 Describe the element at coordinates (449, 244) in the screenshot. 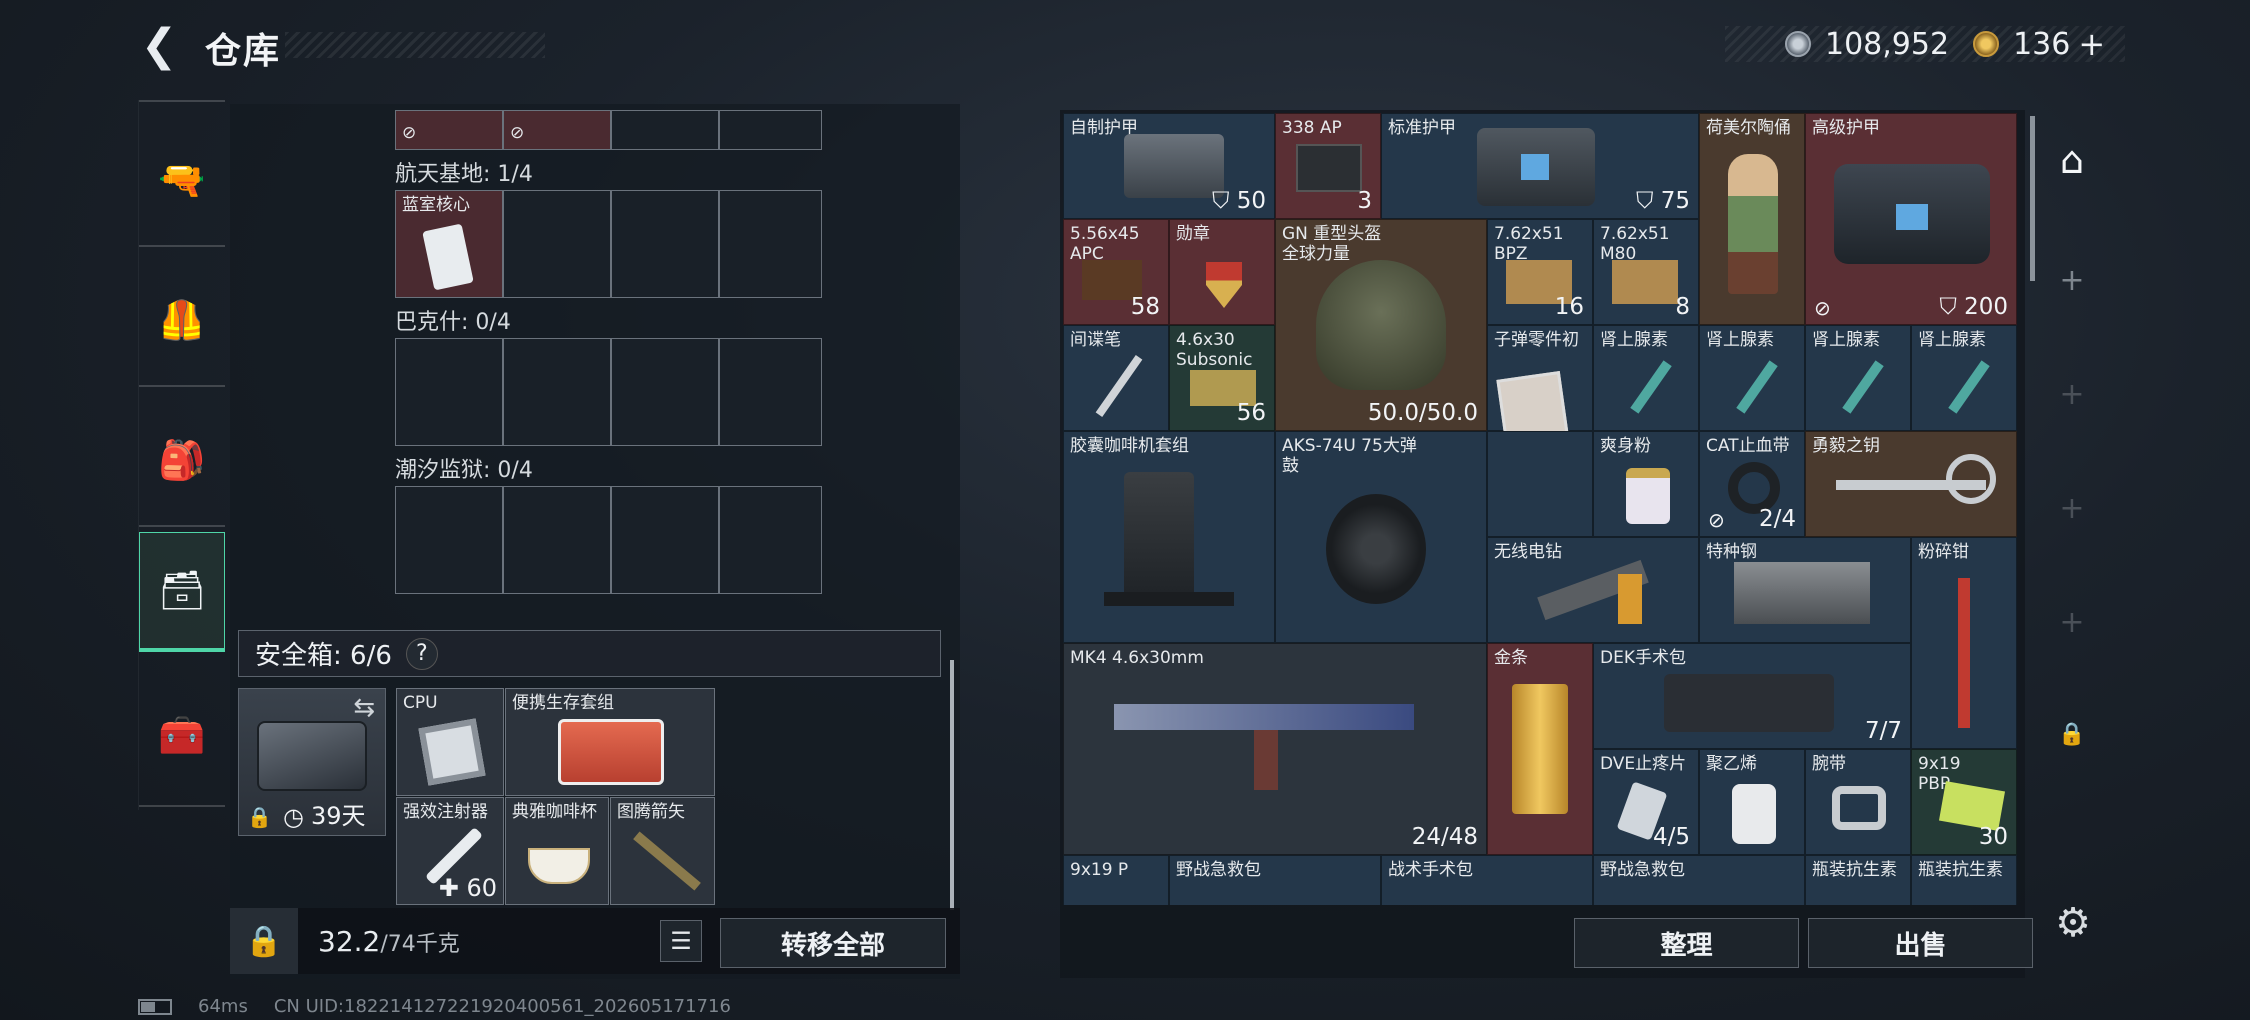

I see `storage-slot: 蓝室核心` at that location.